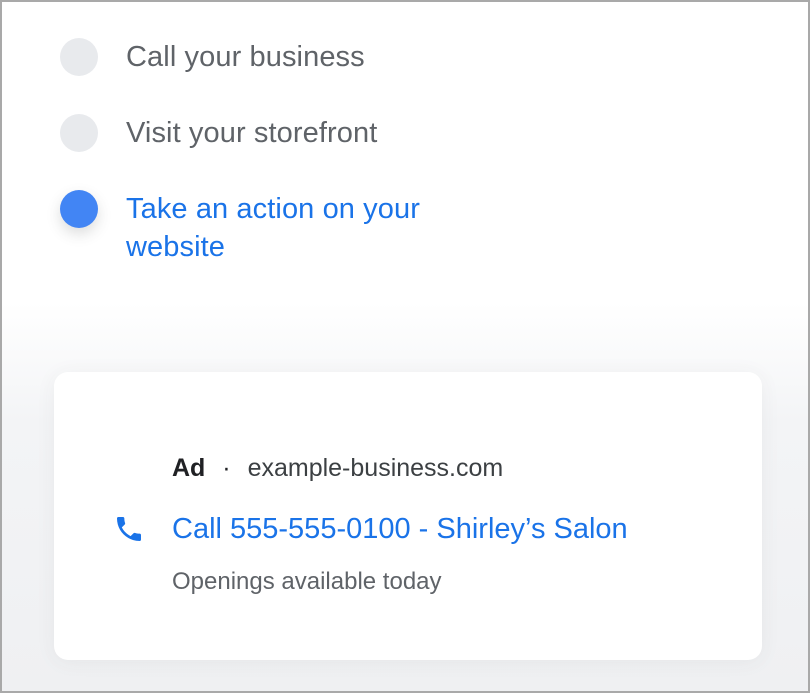  I want to click on radio-button-visit-storefront, so click(79, 133).